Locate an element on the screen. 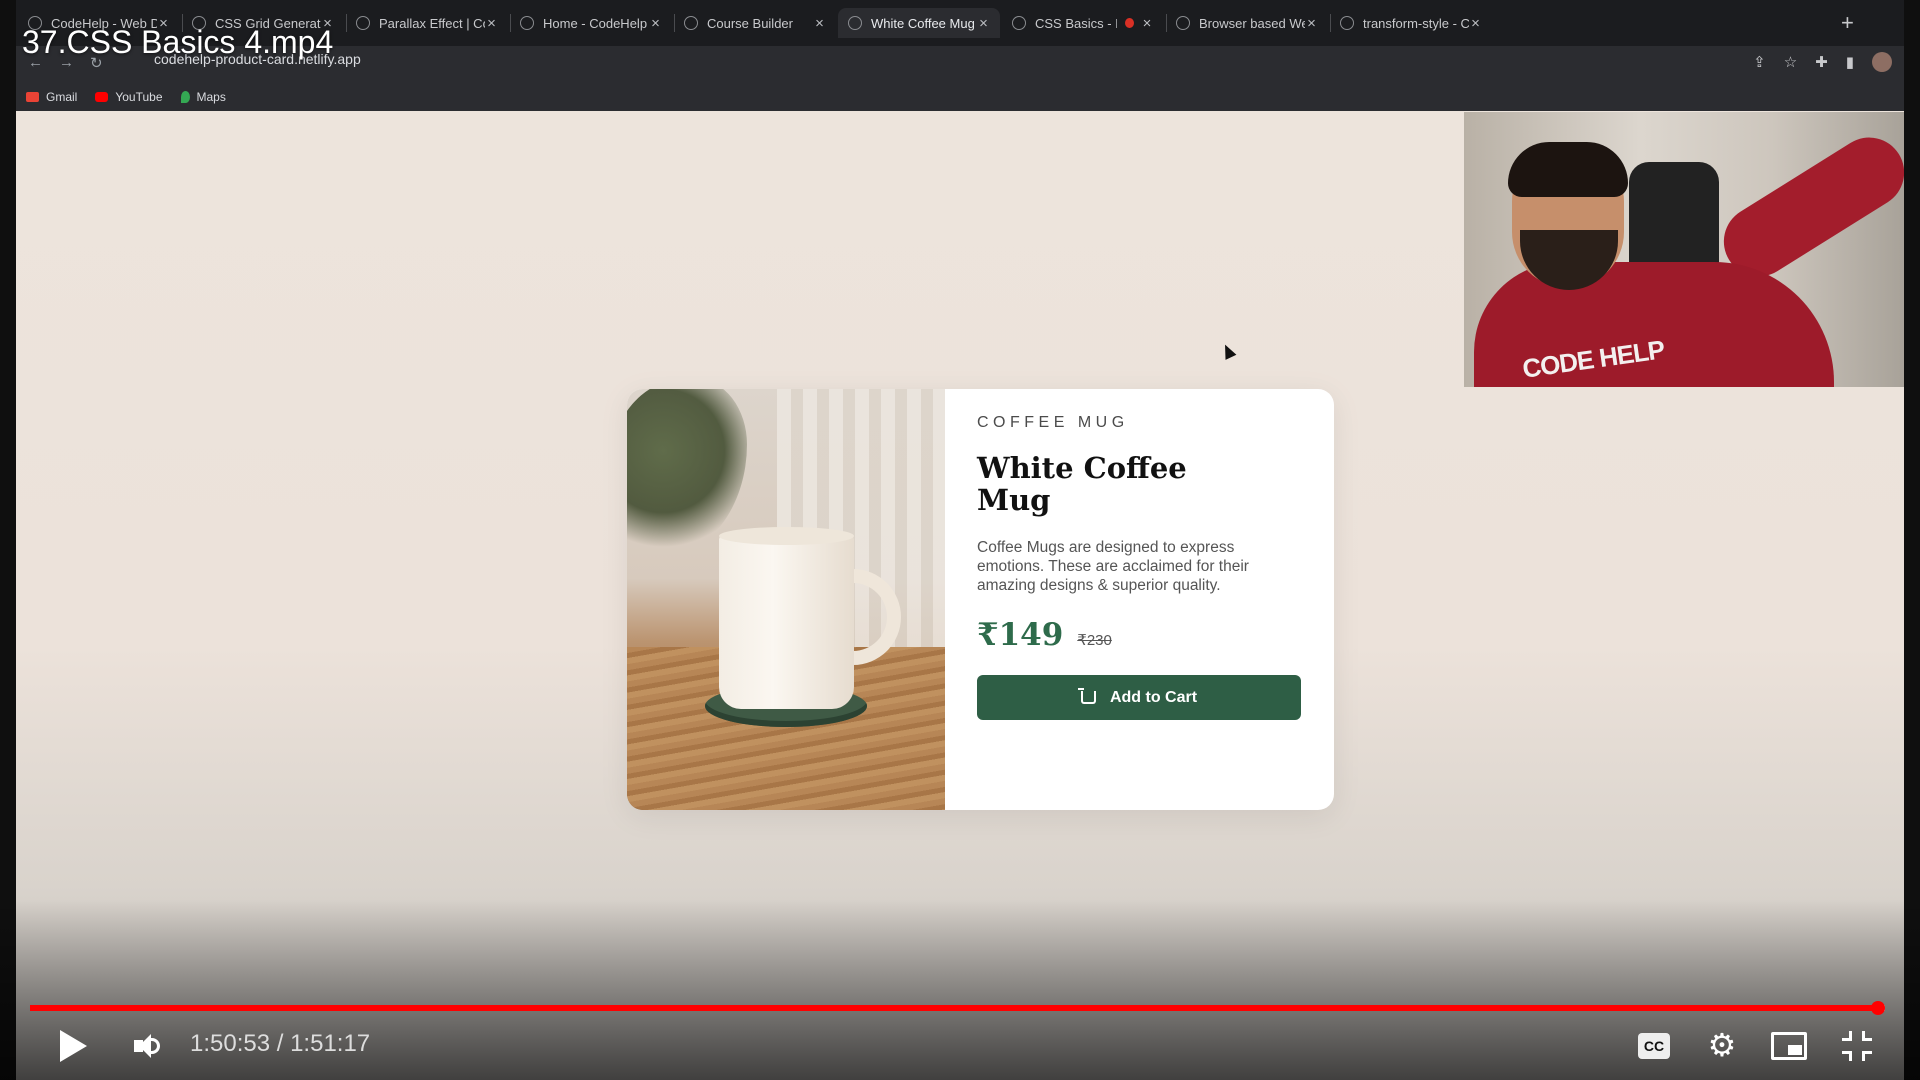 The image size is (1920, 1080). video-title: 37.CSS Basics 4.mp4 is located at coordinates (178, 42).